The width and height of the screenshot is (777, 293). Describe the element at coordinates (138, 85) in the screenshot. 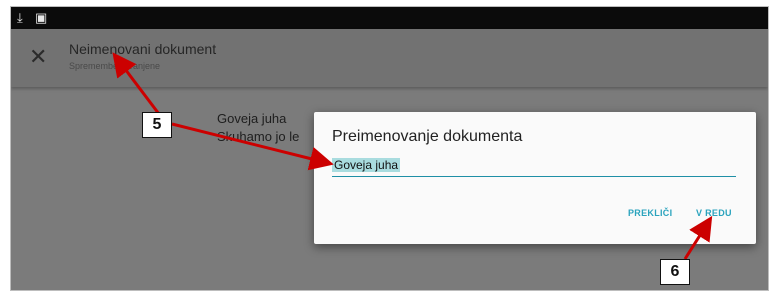

I see `arrow-to-title` at that location.